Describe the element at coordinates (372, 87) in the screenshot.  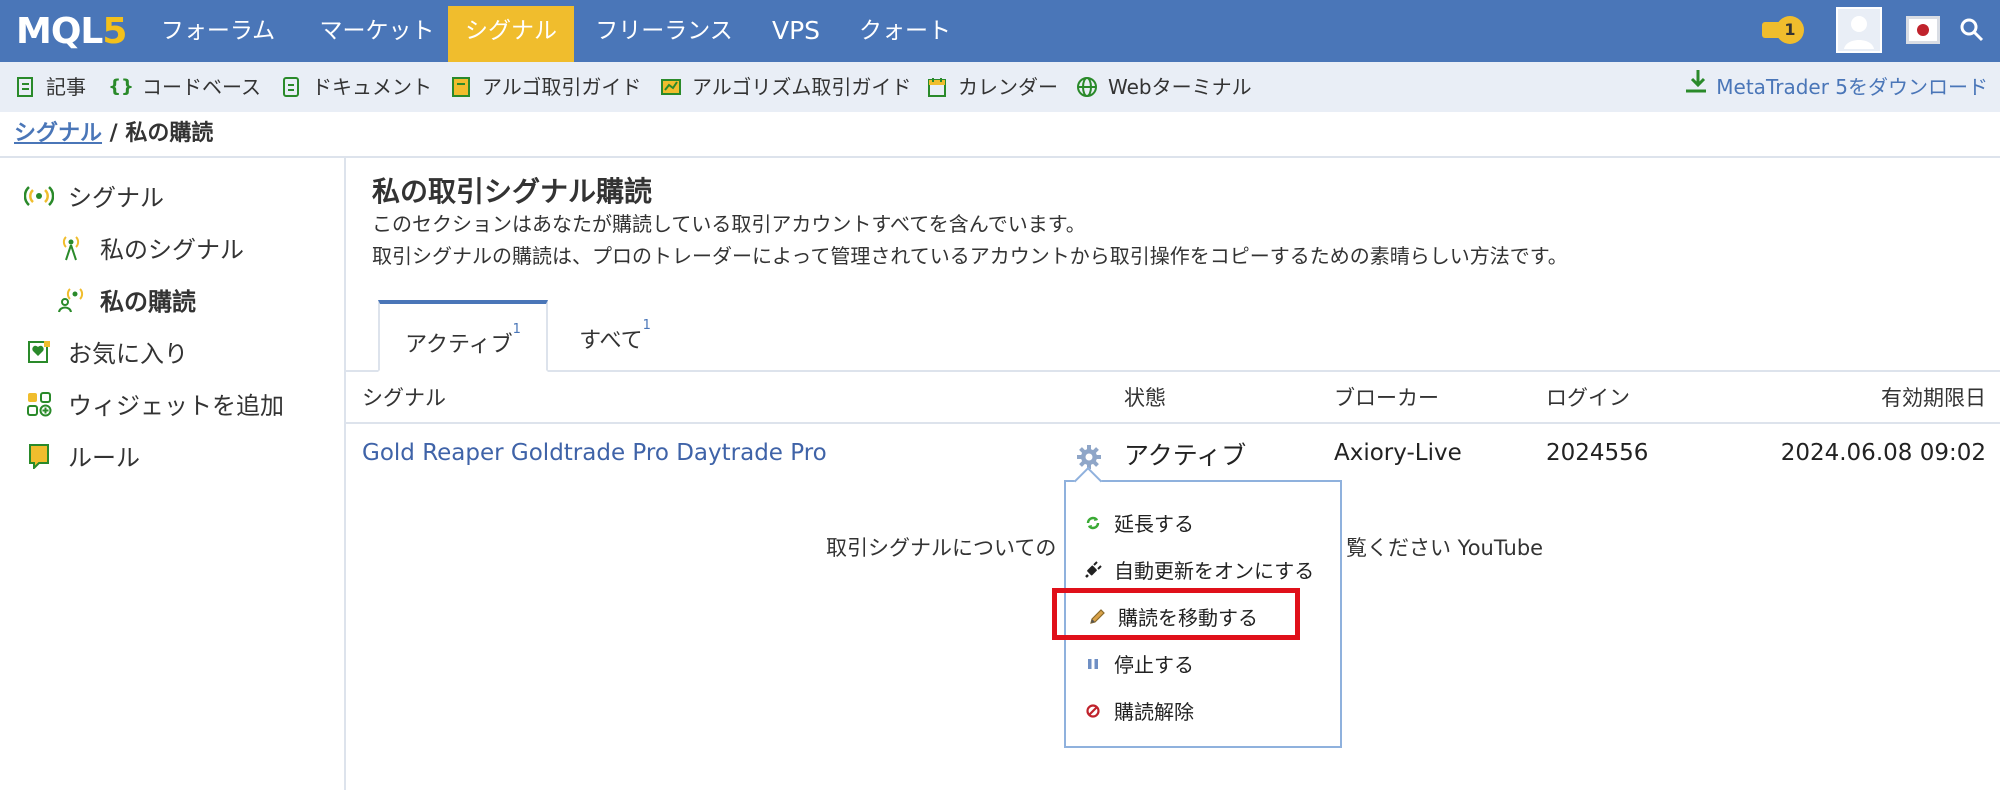
I see `subnav-label: ドキュメント` at that location.